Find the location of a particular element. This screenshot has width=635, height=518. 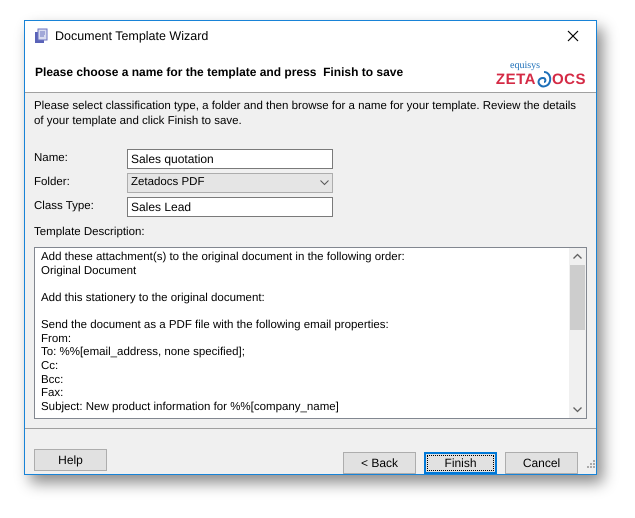

dialog-button: Cancel is located at coordinates (541, 463).